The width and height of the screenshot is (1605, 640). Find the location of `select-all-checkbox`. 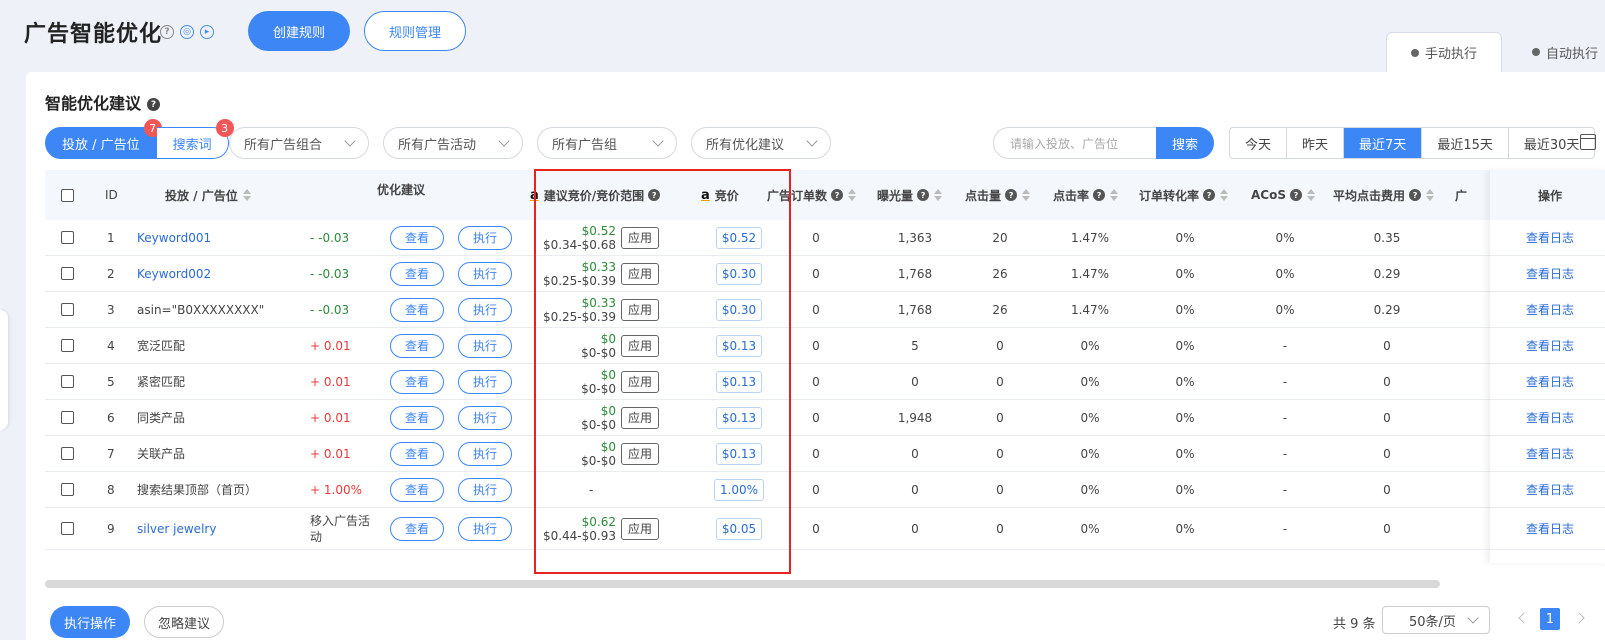

select-all-checkbox is located at coordinates (67, 195).